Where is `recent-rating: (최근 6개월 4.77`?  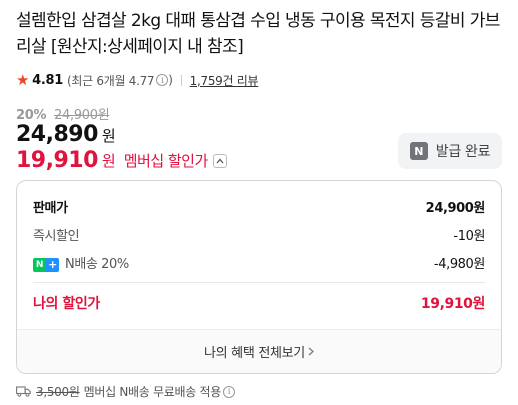
recent-rating: (최근 6개월 4.77 is located at coordinates (111, 80).